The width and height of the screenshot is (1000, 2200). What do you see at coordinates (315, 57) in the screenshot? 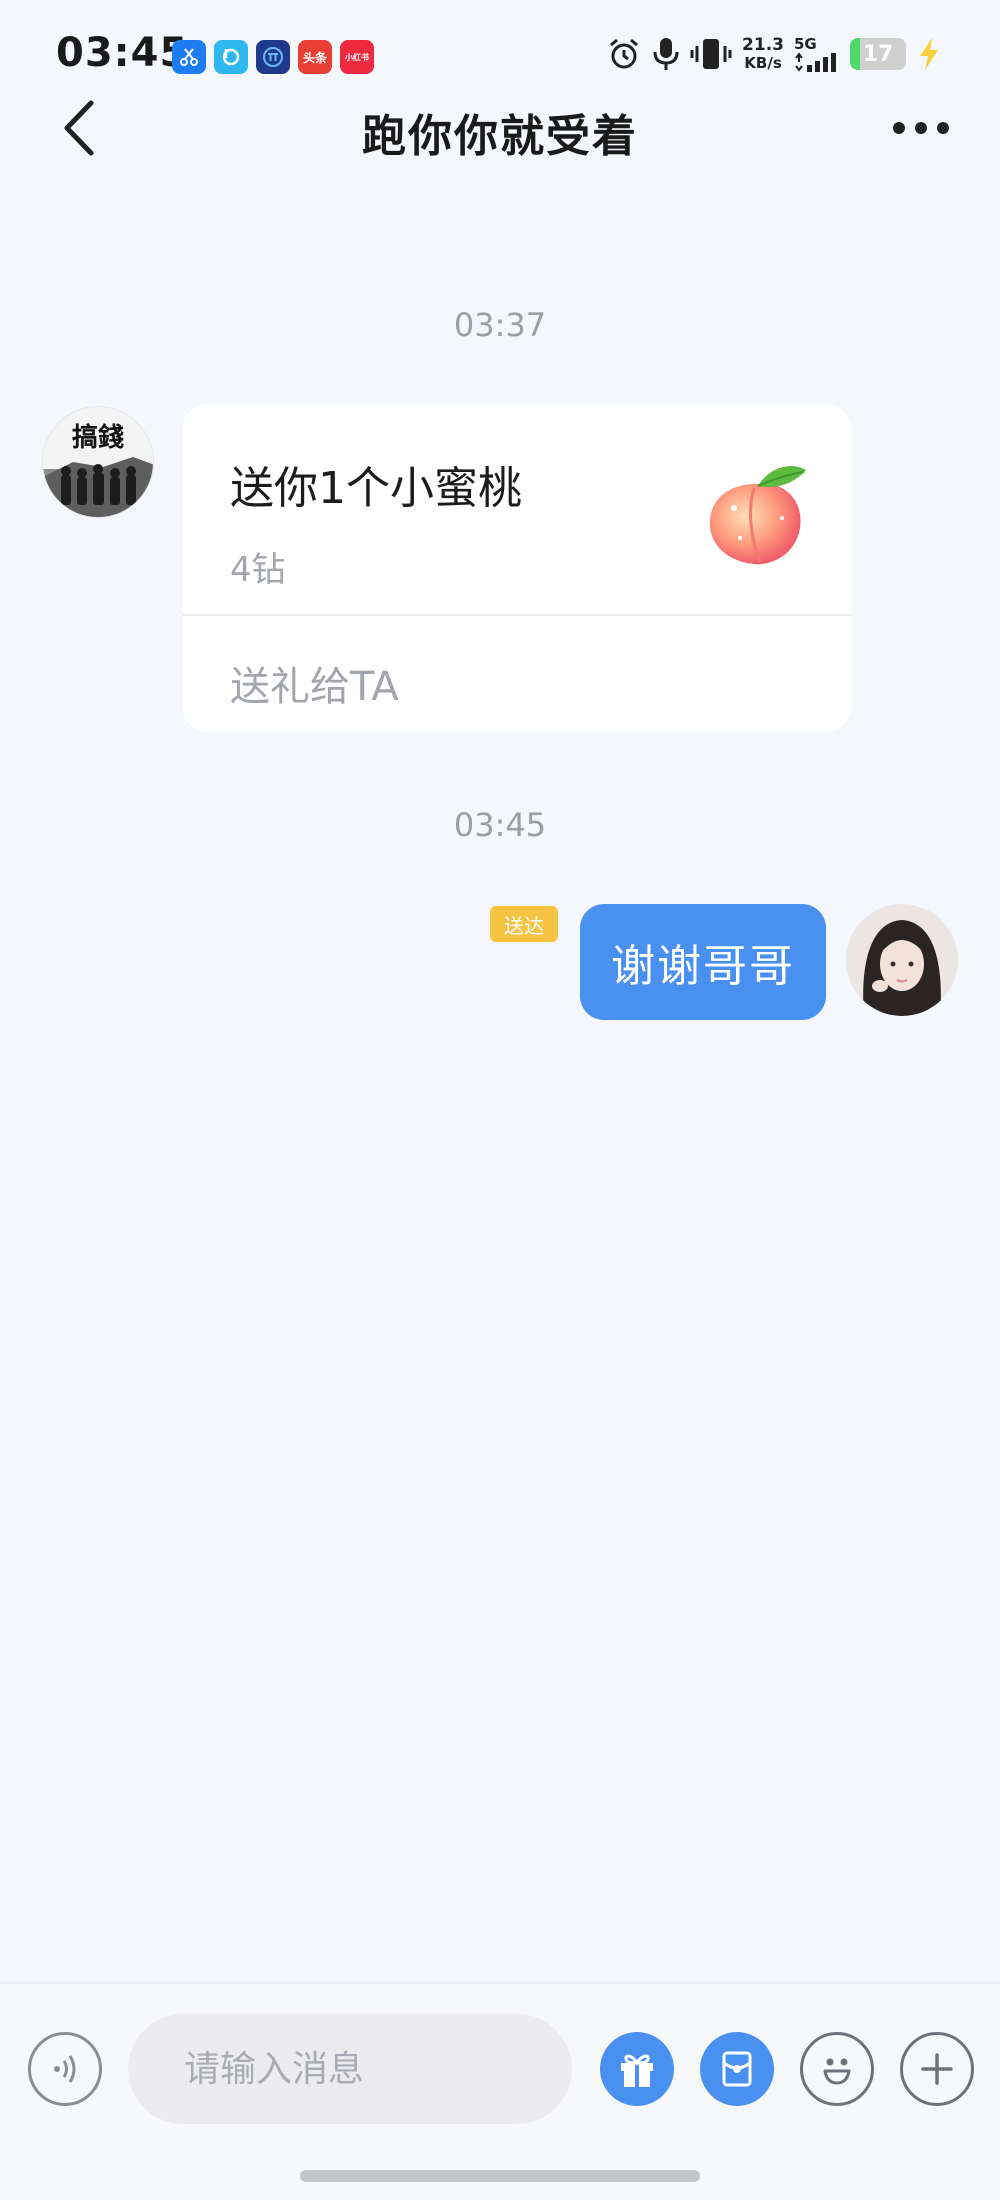
I see `toutiao-app-icon: 头条` at bounding box center [315, 57].